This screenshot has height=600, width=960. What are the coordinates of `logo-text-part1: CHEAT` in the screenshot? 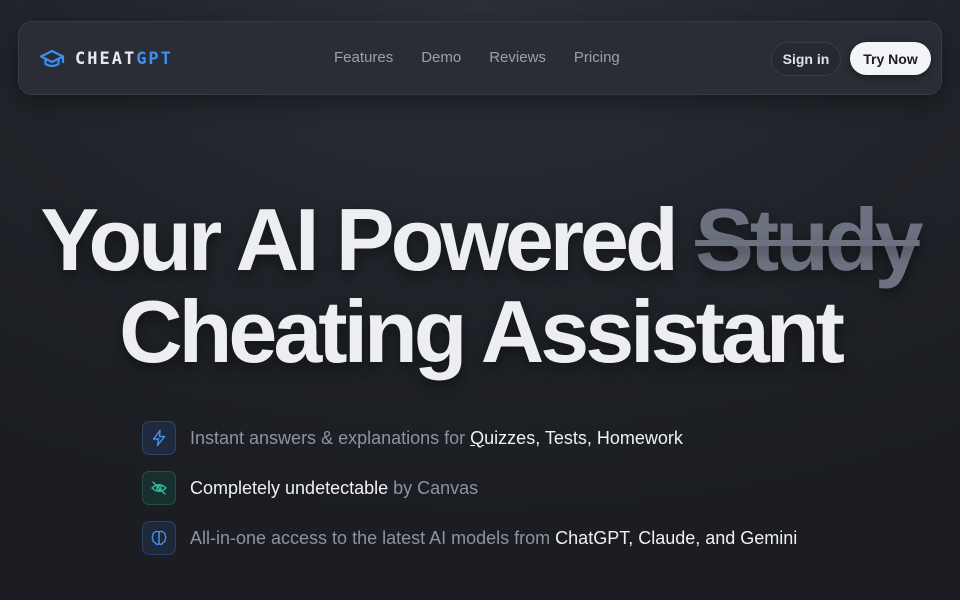 It's located at (106, 59).